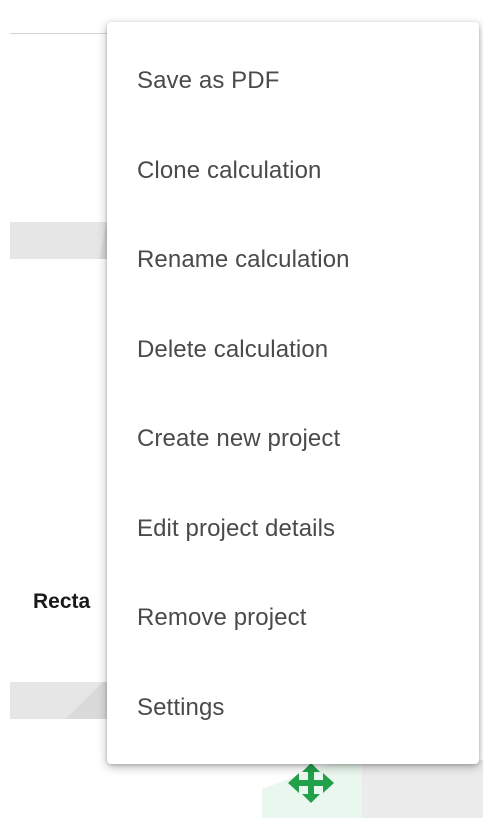 This screenshot has width=483, height=818. Describe the element at coordinates (62, 601) in the screenshot. I see `shape-label: Recta` at that location.